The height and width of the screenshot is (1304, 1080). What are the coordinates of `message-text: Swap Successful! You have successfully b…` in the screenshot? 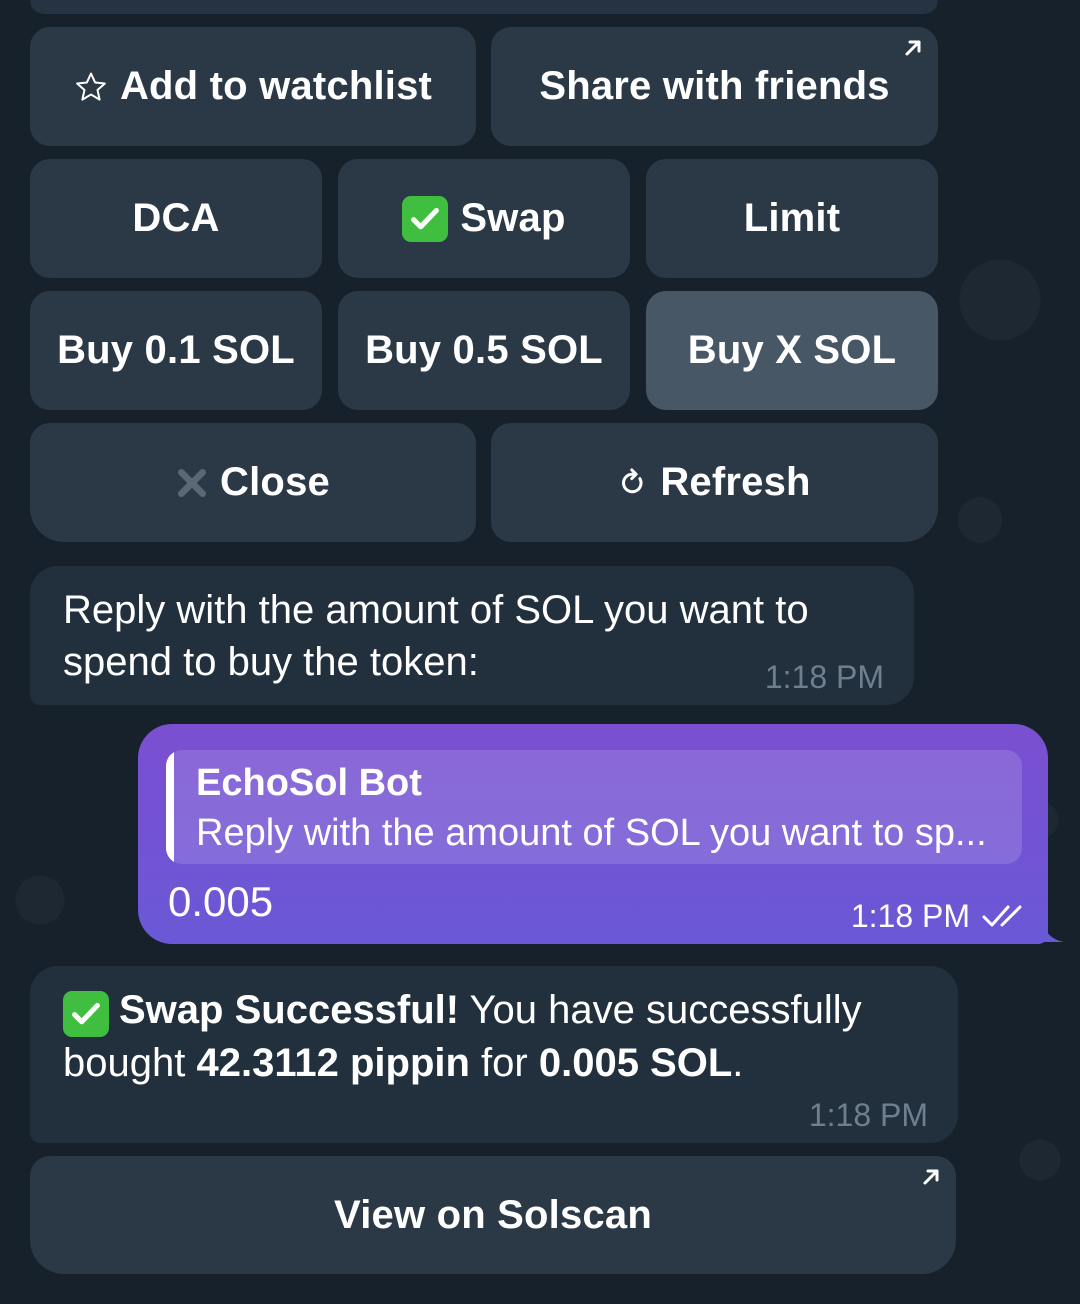 It's located at (462, 1036).